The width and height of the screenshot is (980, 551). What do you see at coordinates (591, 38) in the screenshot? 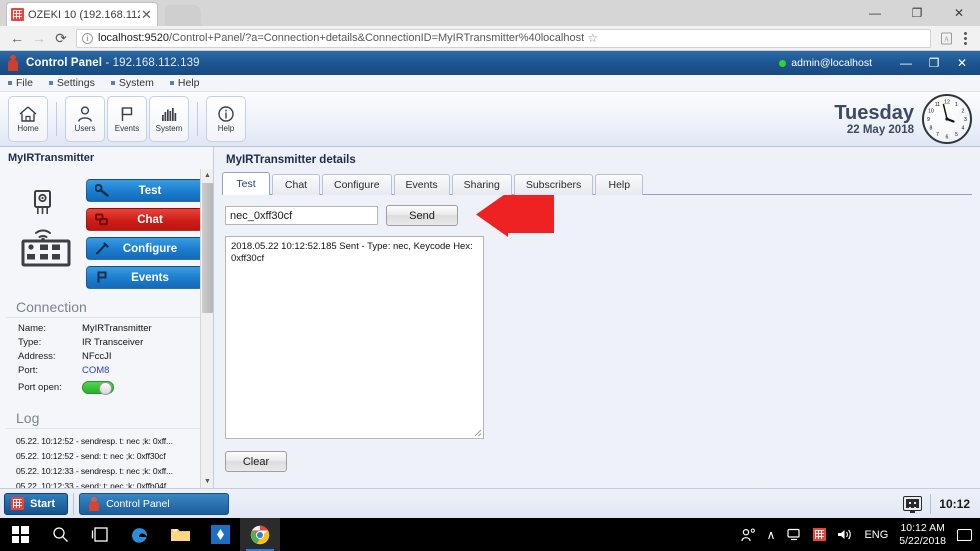
I see `bookmark-star-icon: ☆` at bounding box center [591, 38].